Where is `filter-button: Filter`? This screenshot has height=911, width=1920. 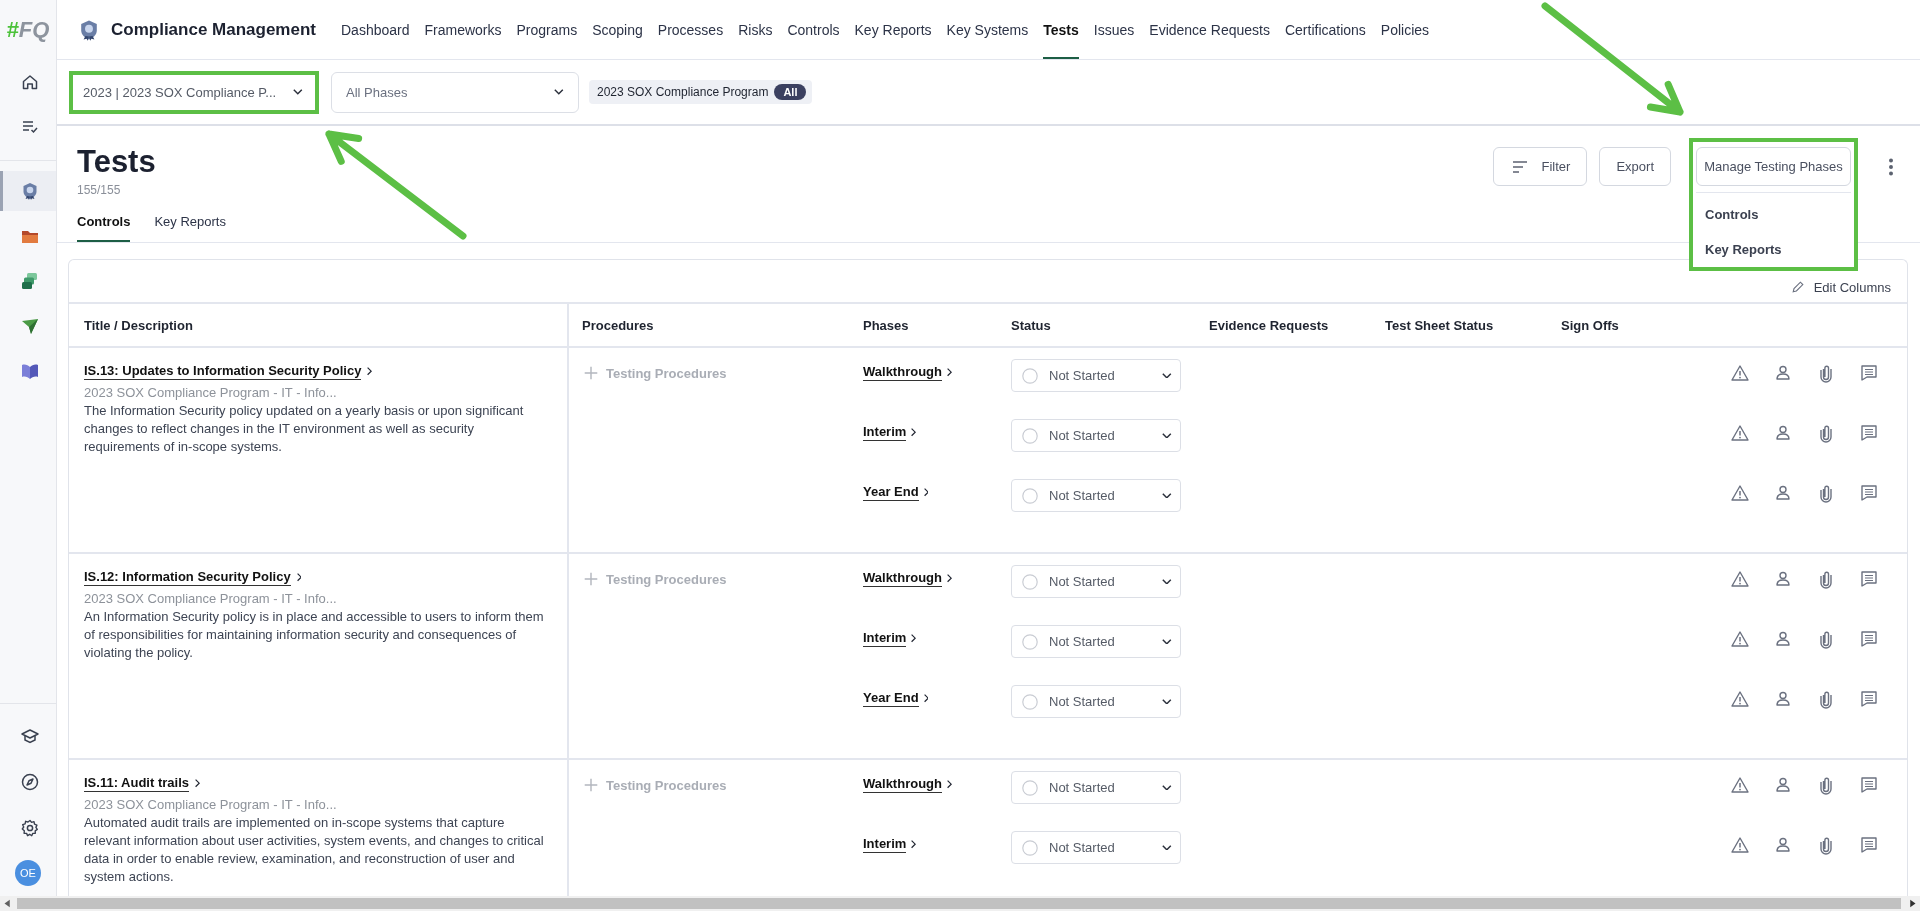 filter-button: Filter is located at coordinates (1540, 166).